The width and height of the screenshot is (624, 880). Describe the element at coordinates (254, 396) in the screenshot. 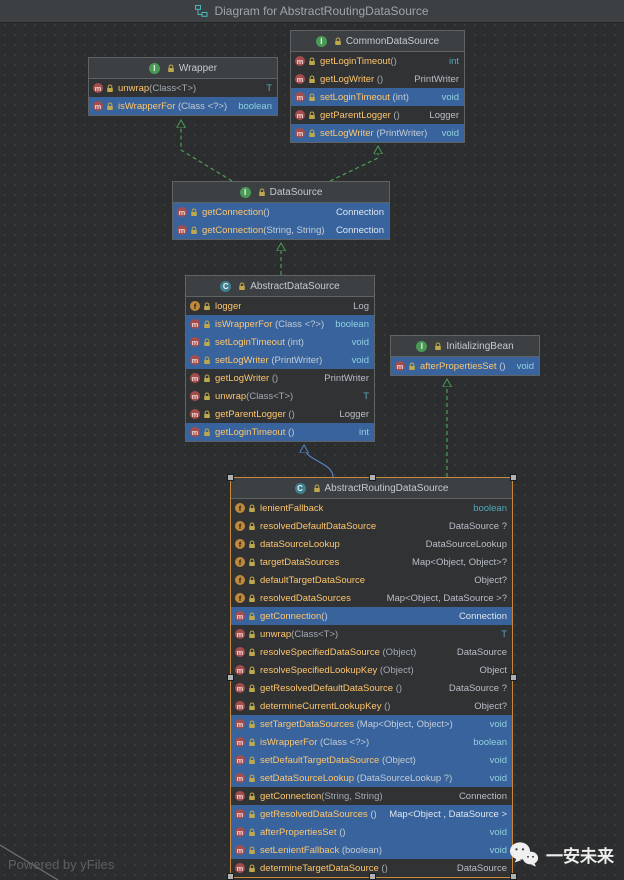

I see `member-signature: unwrap(Class<T>)` at that location.